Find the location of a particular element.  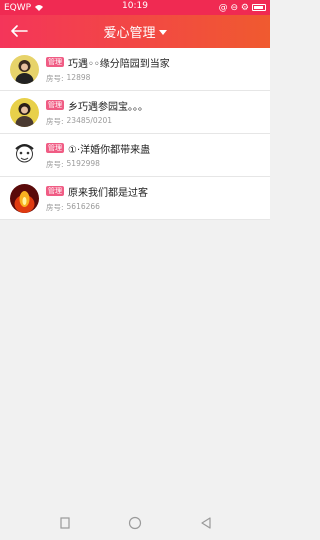

status-bar: EQWP 10:19 @ ⊖ ⚙ is located at coordinates (135, 7).